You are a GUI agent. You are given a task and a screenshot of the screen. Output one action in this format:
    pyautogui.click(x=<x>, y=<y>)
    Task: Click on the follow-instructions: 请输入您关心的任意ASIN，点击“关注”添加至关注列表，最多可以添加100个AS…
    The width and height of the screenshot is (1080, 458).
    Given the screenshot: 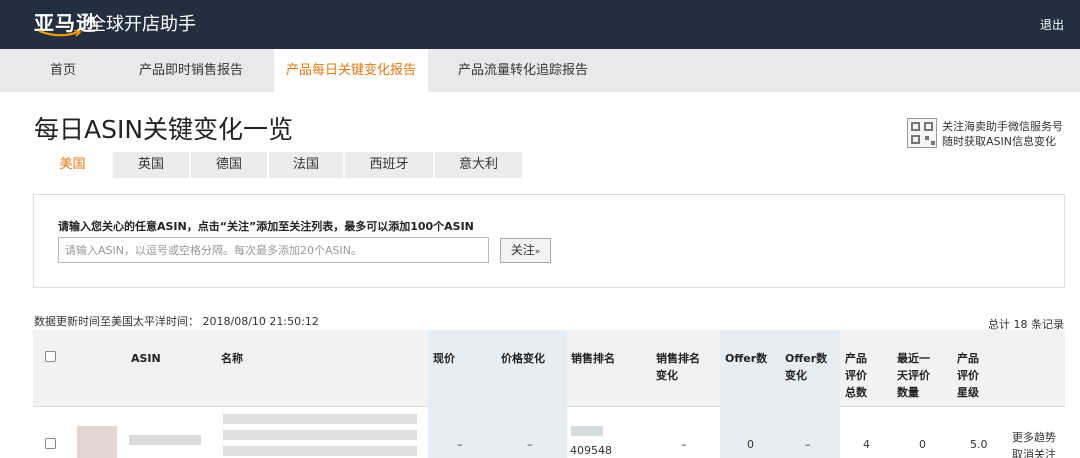 What is the action you would take?
    pyautogui.click(x=266, y=226)
    